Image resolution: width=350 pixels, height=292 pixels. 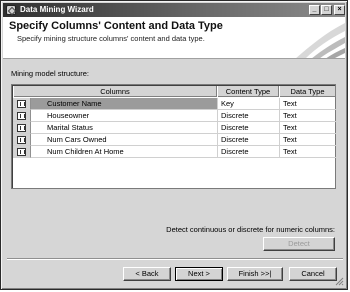 I want to click on table-row: Marital Status Discrete Text, so click(x=174, y=128).